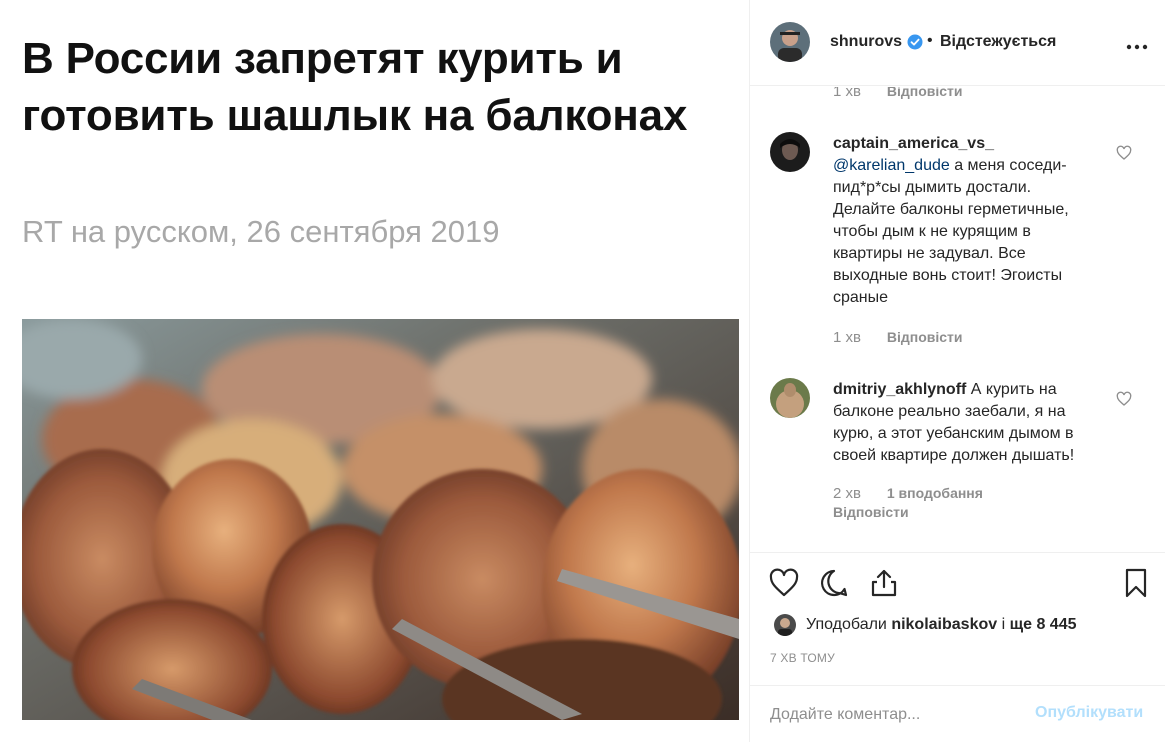 The width and height of the screenshot is (1165, 742). Describe the element at coordinates (913, 143) in the screenshot. I see `comment-username: captain_america_vs_` at that location.